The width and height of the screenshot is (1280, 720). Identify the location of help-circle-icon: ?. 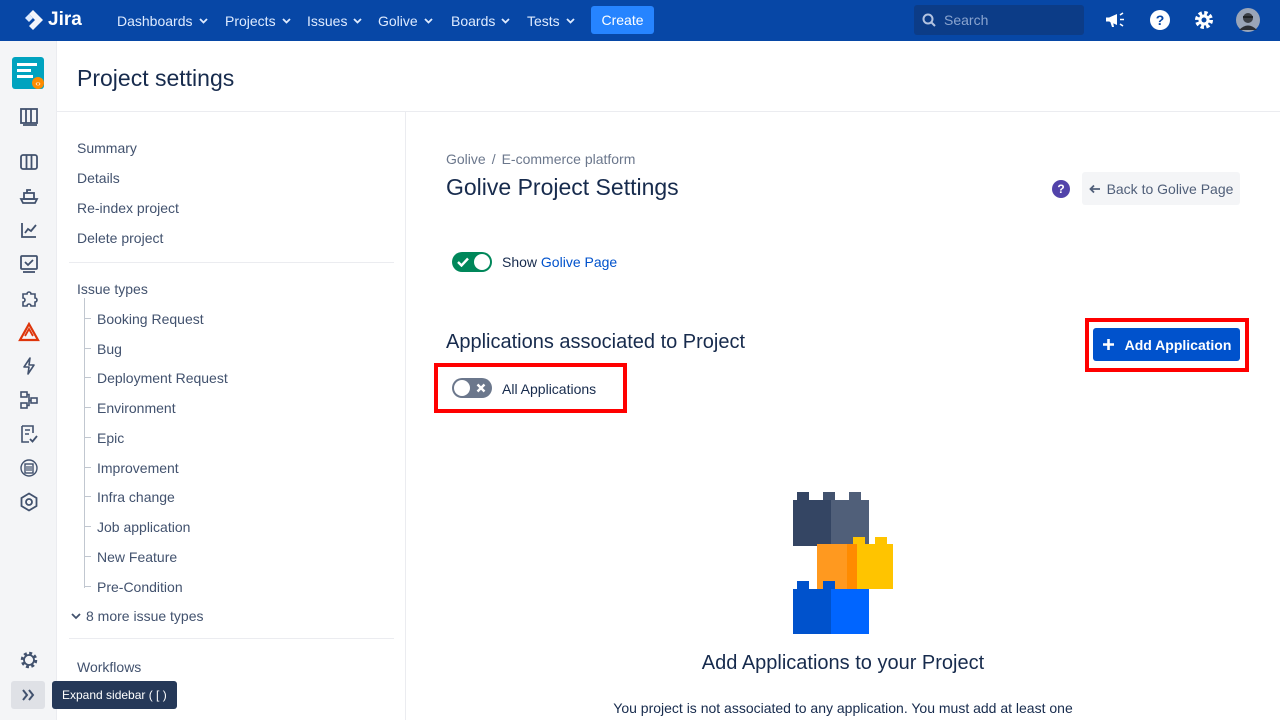
(1061, 189).